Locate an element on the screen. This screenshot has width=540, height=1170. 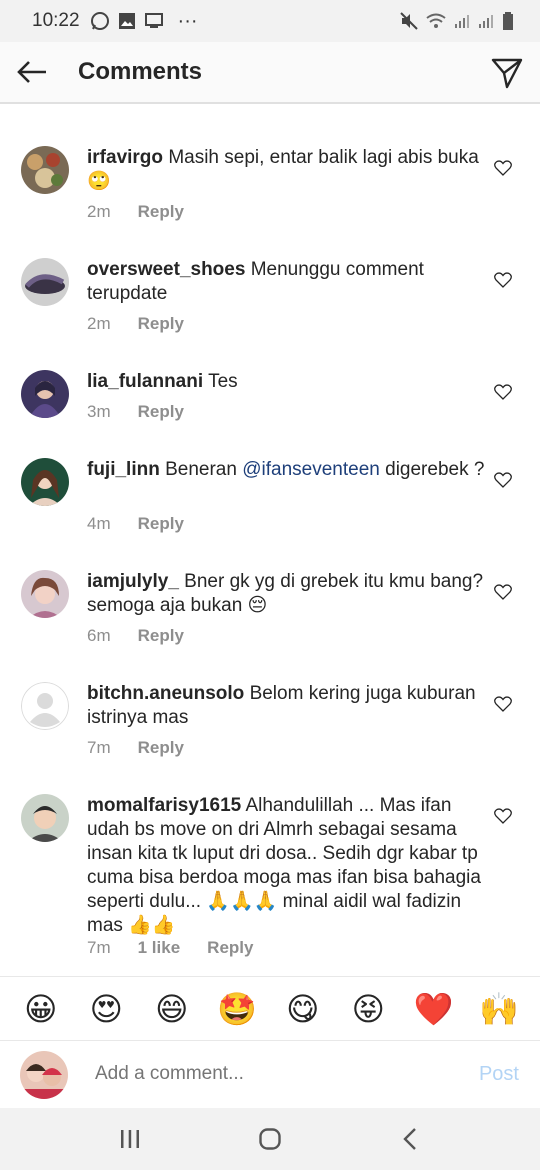
send-icon is located at coordinates (507, 73).